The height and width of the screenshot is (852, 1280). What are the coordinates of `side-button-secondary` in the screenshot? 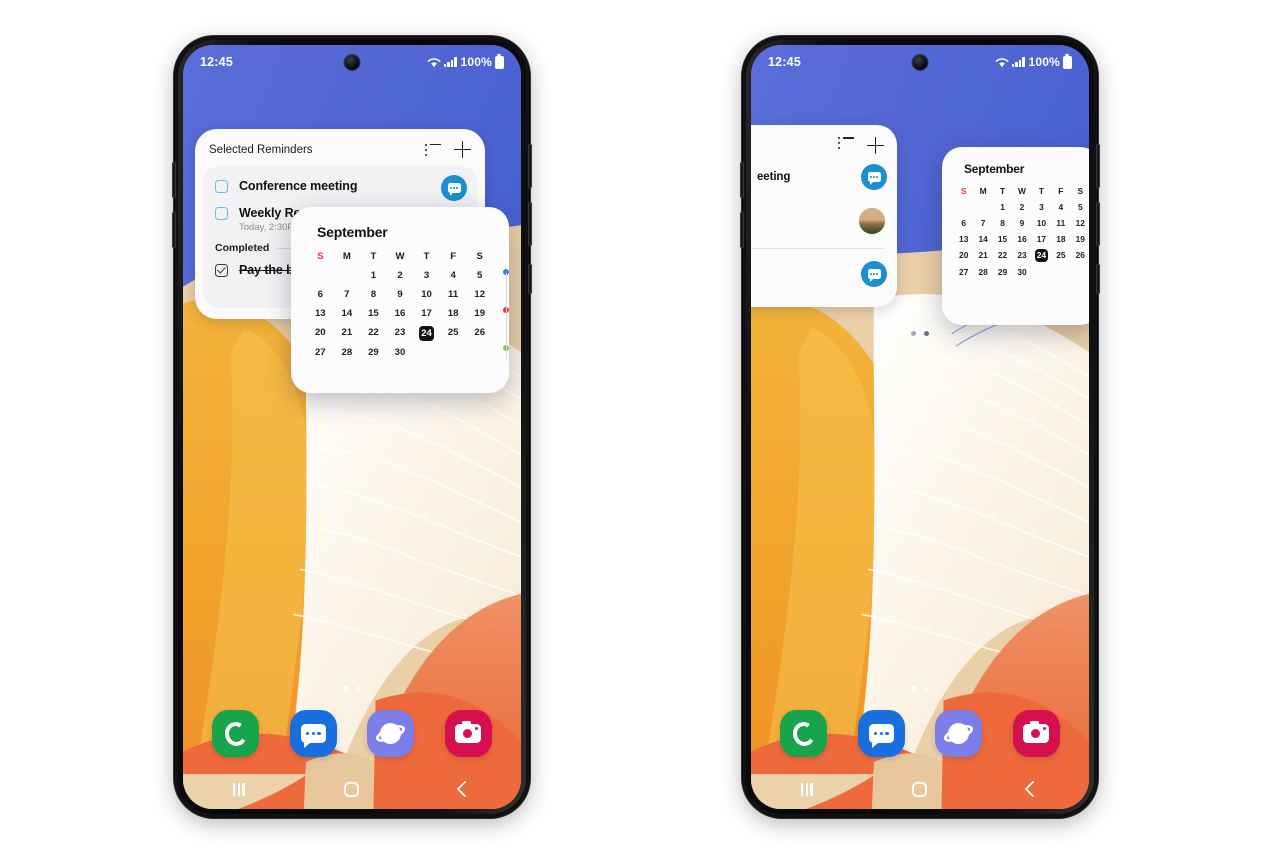 It's located at (742, 230).